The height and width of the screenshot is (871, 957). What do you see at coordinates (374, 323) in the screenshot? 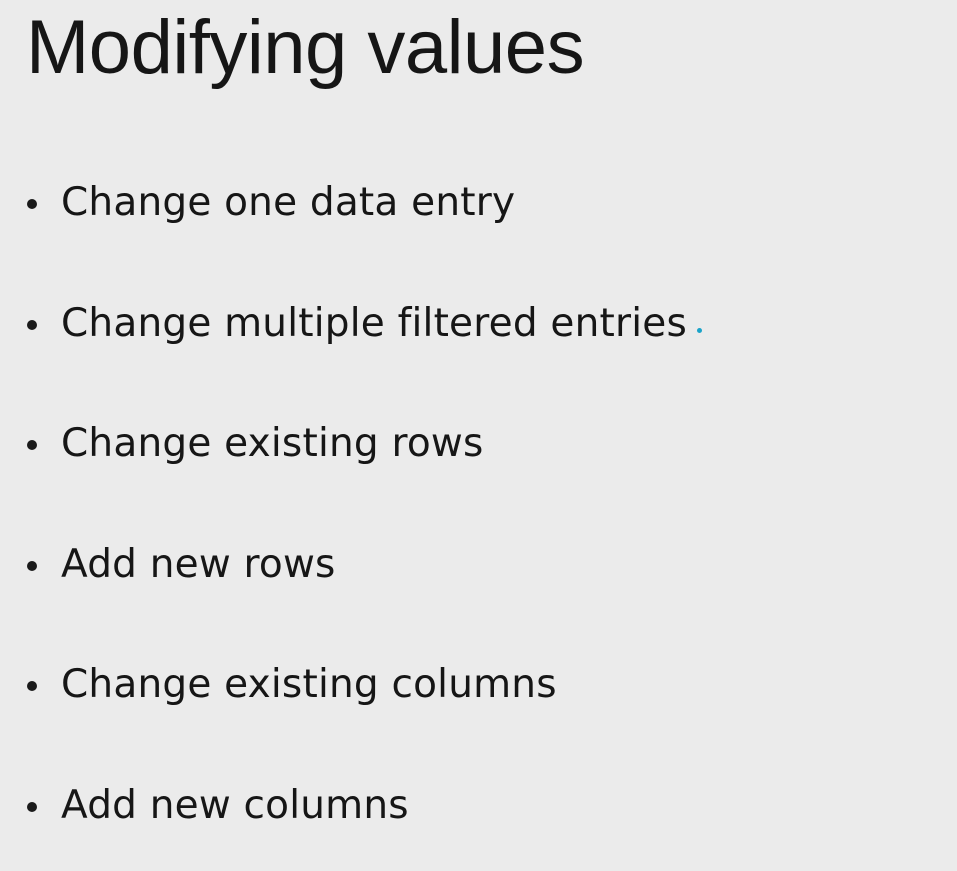
I see `bullet-text: Change multiple filtered entries` at bounding box center [374, 323].